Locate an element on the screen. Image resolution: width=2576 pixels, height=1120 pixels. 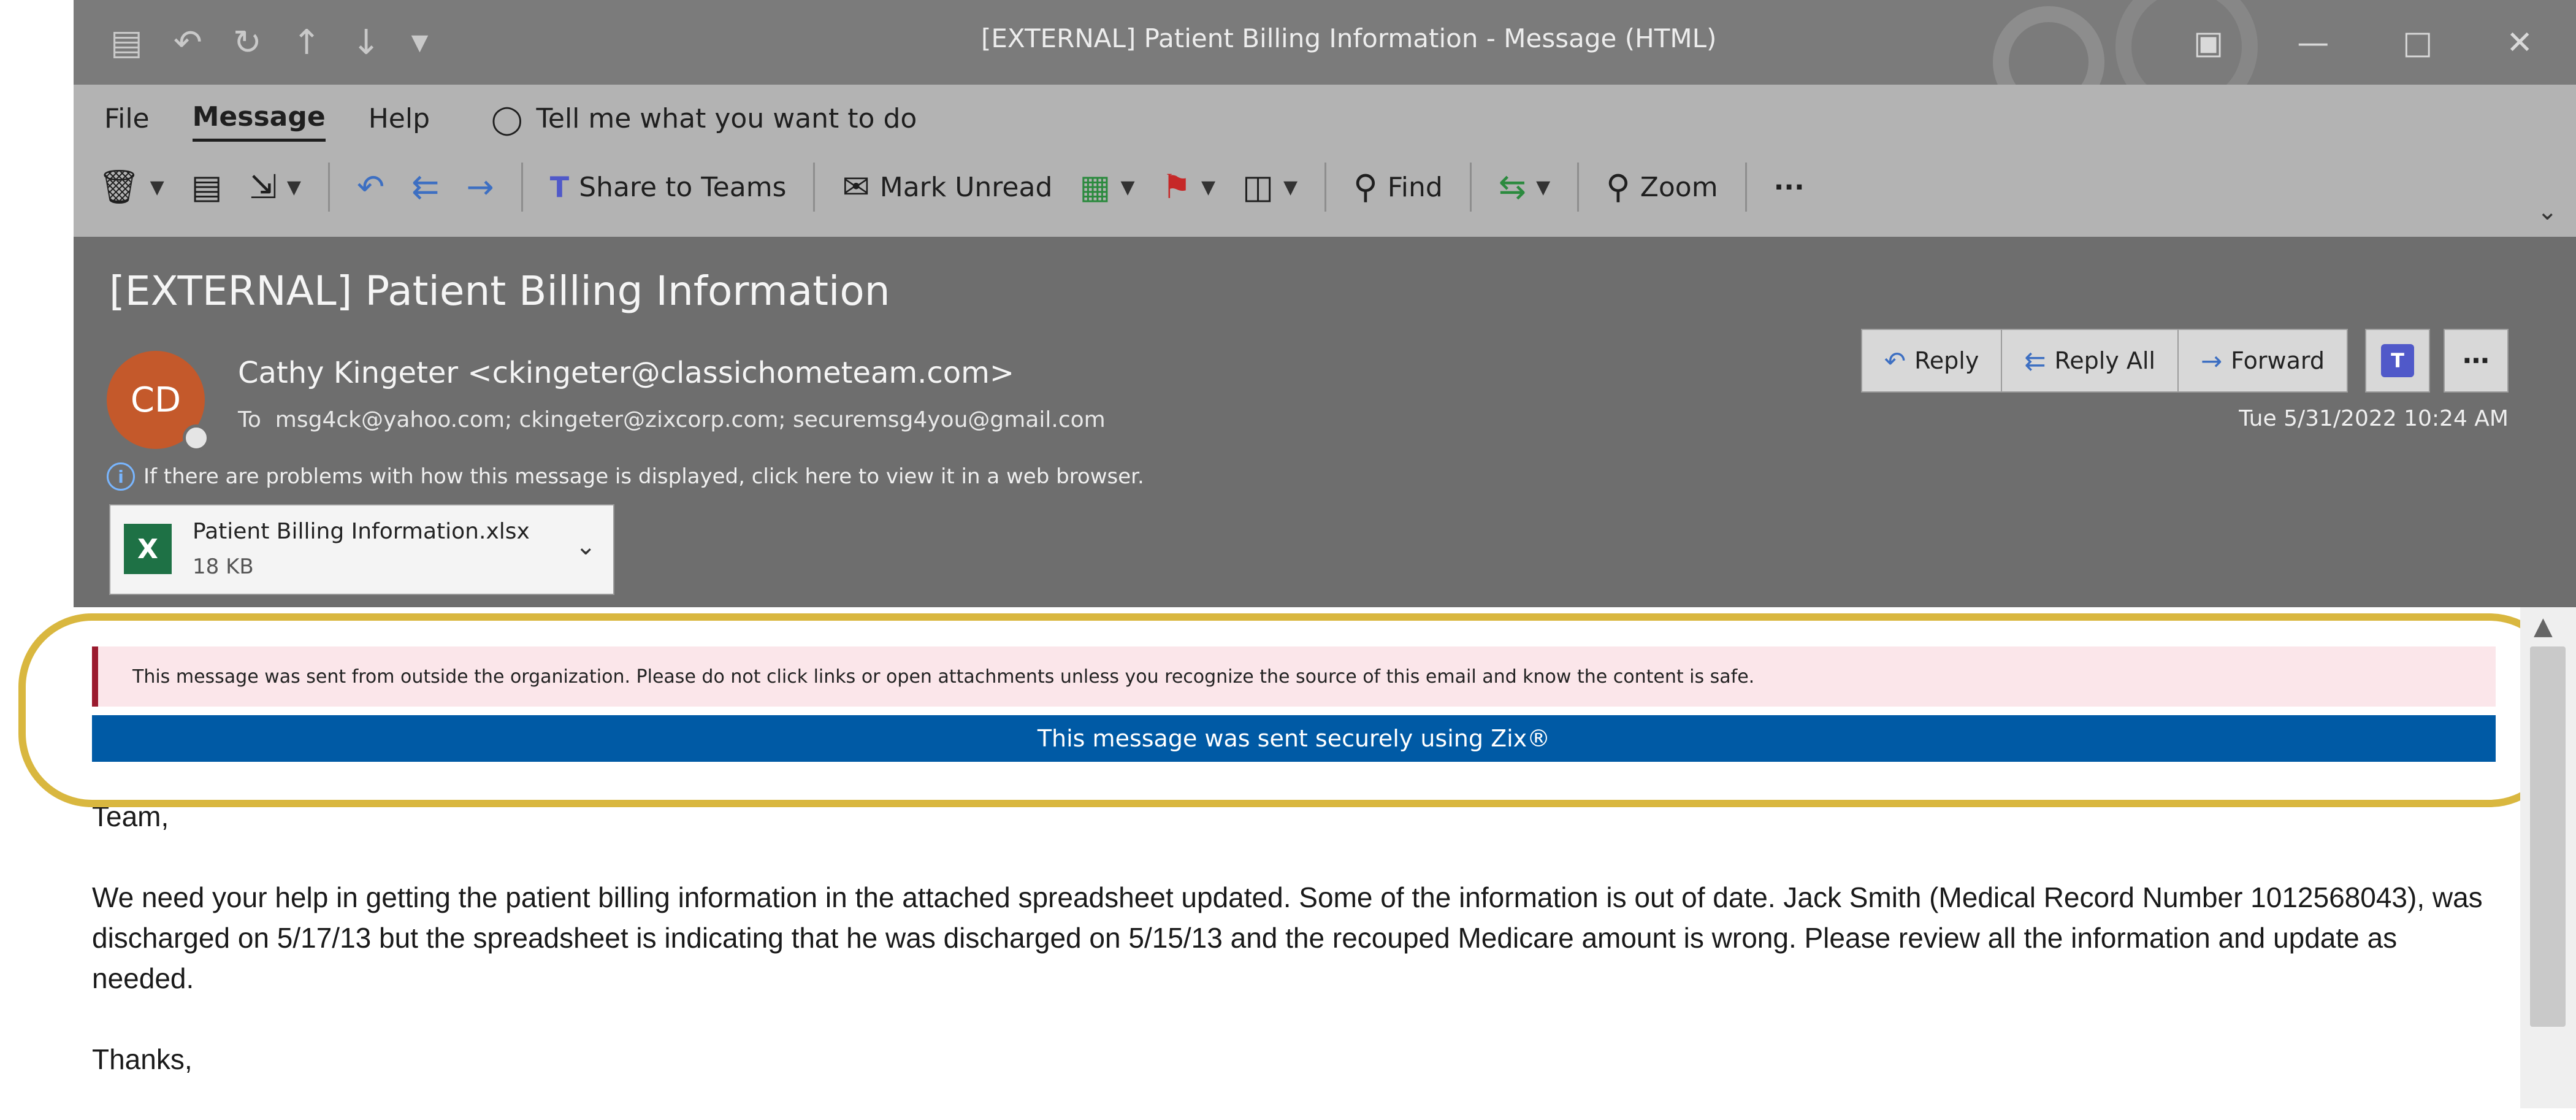
excel-icon: X is located at coordinates (148, 549).